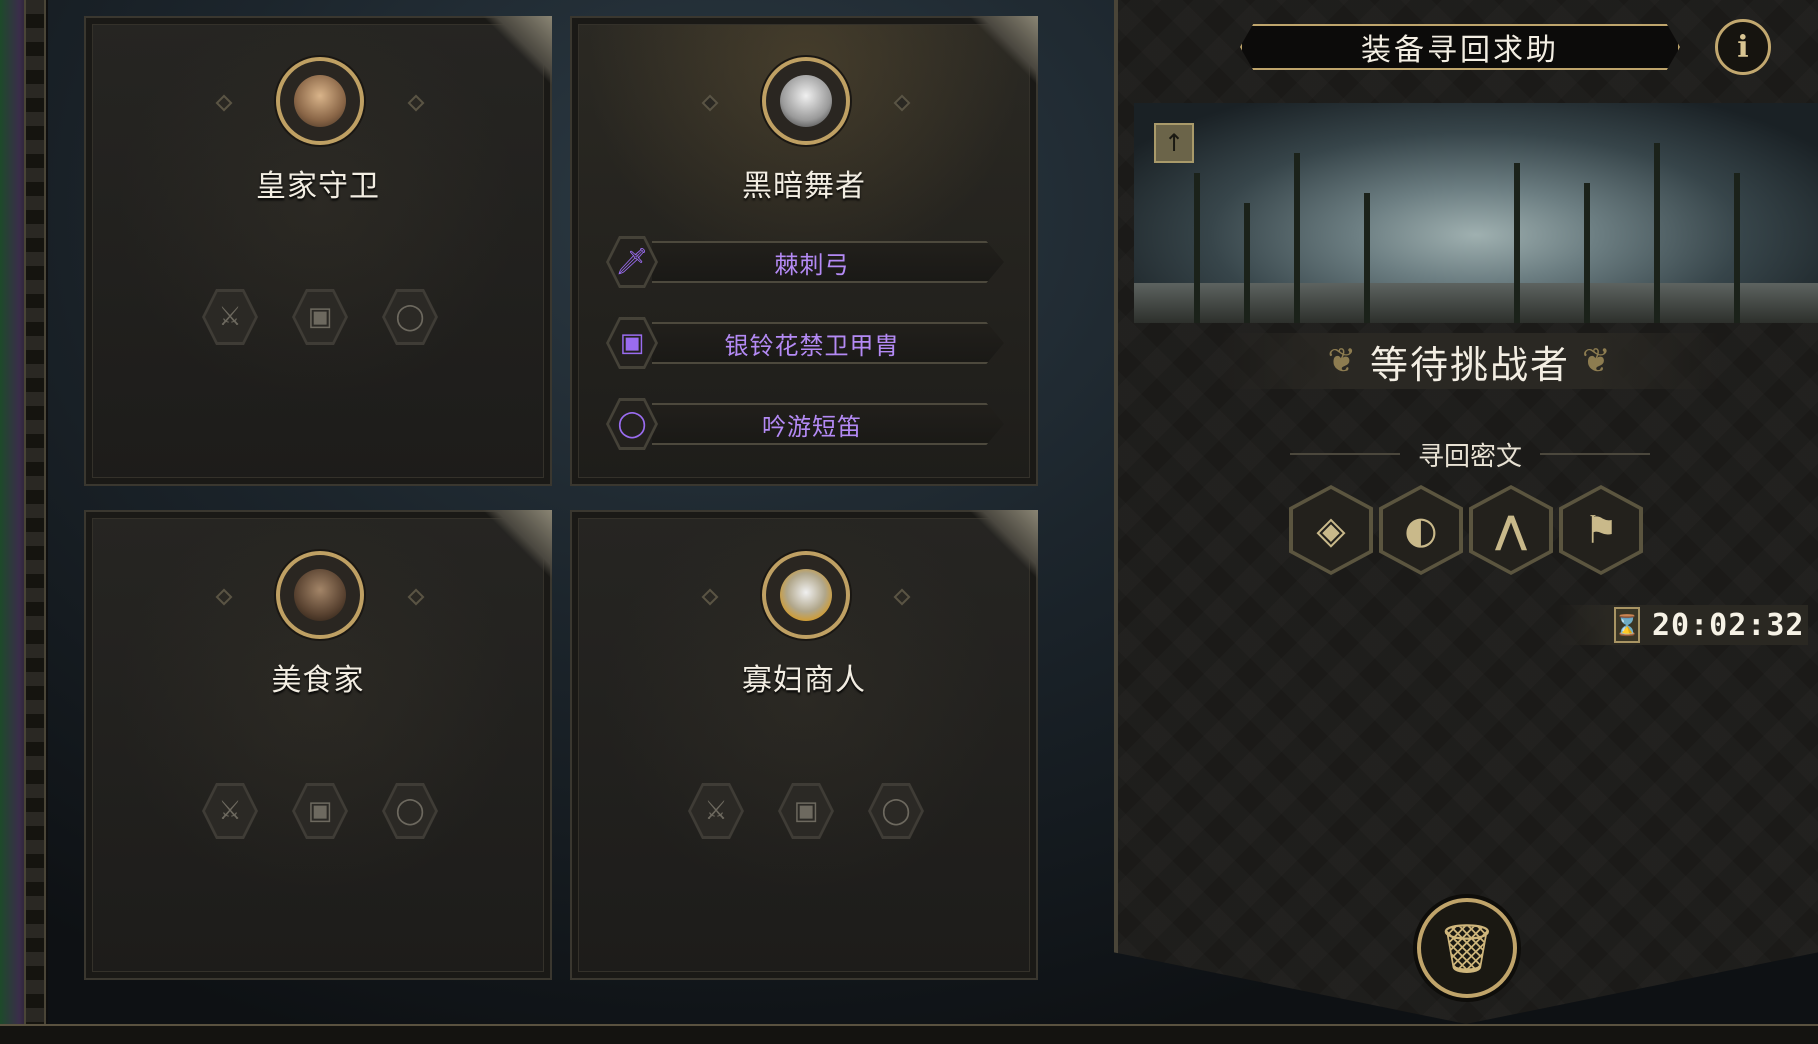 The width and height of the screenshot is (1818, 1044). I want to click on countdown-timer: ⌛ 20:02:32, so click(1683, 625).